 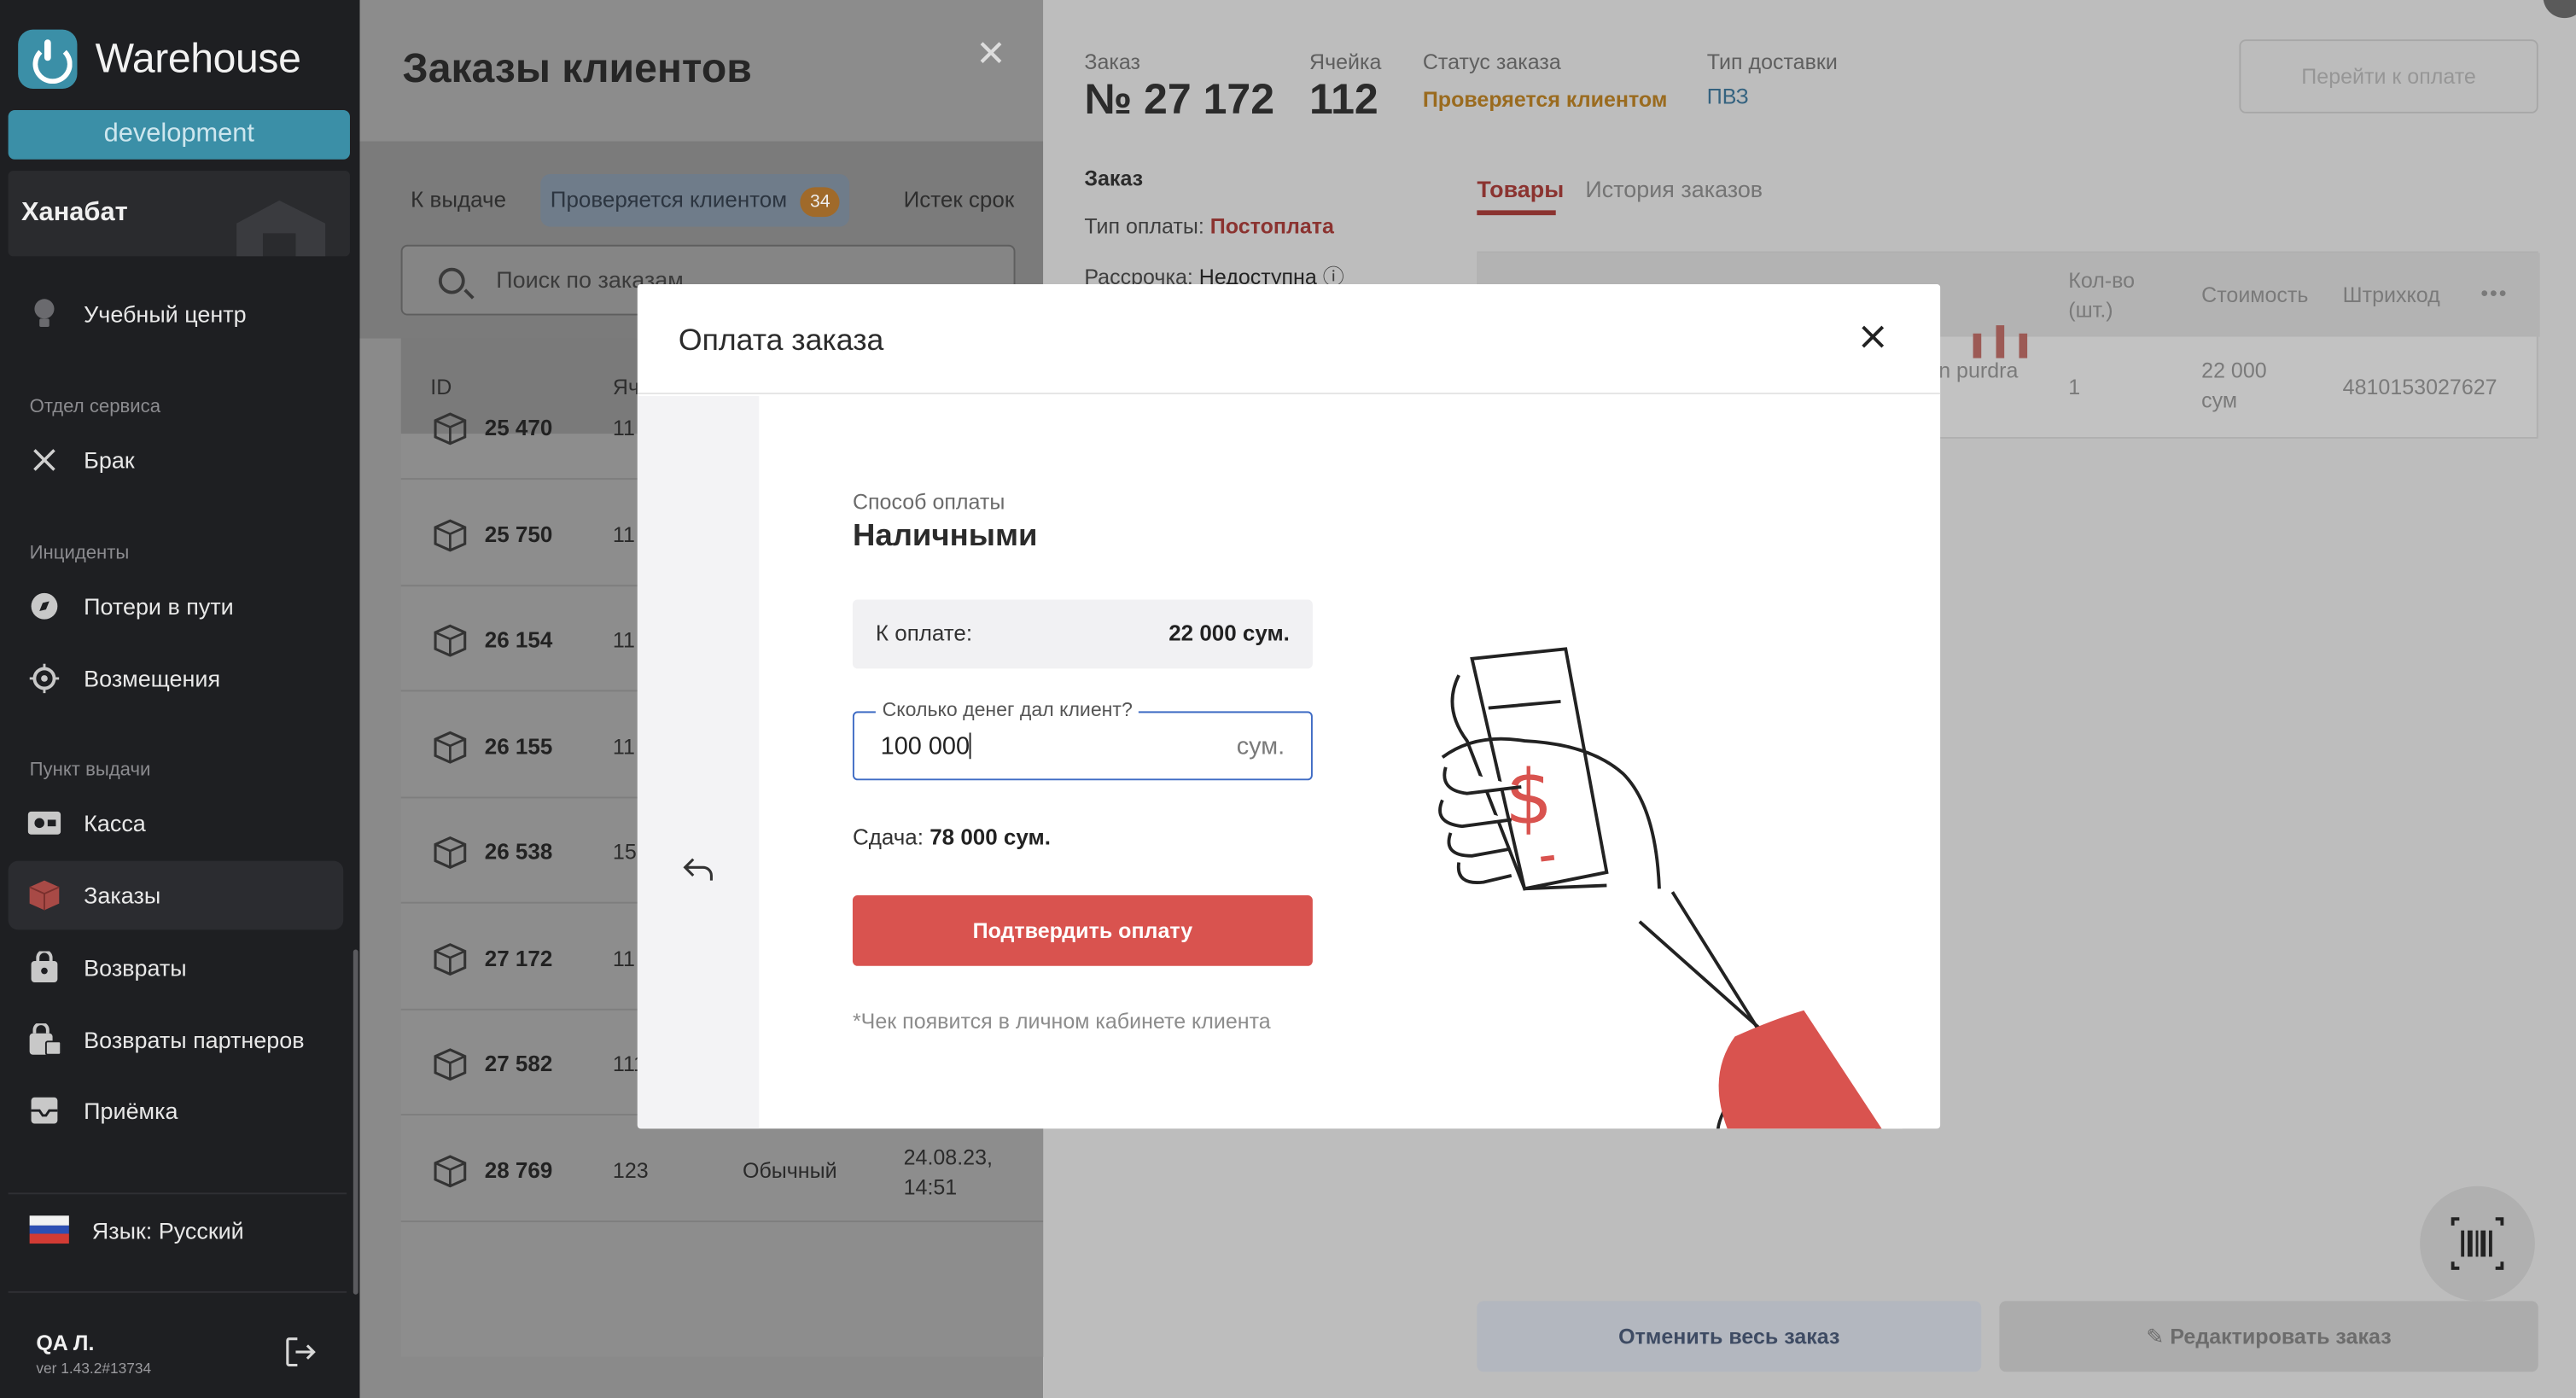 What do you see at coordinates (167, 1230) in the screenshot?
I see `language-label: Язык: Русский` at bounding box center [167, 1230].